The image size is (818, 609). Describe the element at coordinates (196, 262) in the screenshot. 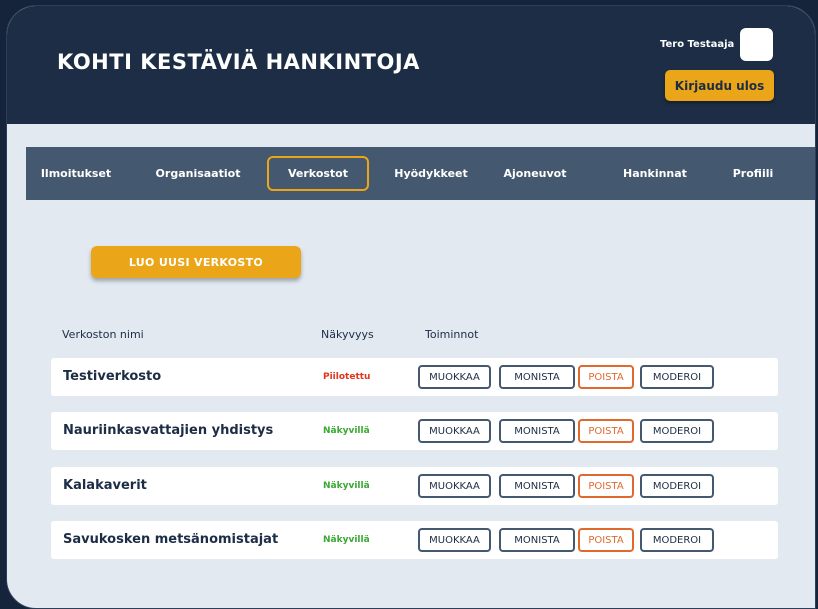

I see `create-network-button: LUO UUSI VERKOSTO` at that location.